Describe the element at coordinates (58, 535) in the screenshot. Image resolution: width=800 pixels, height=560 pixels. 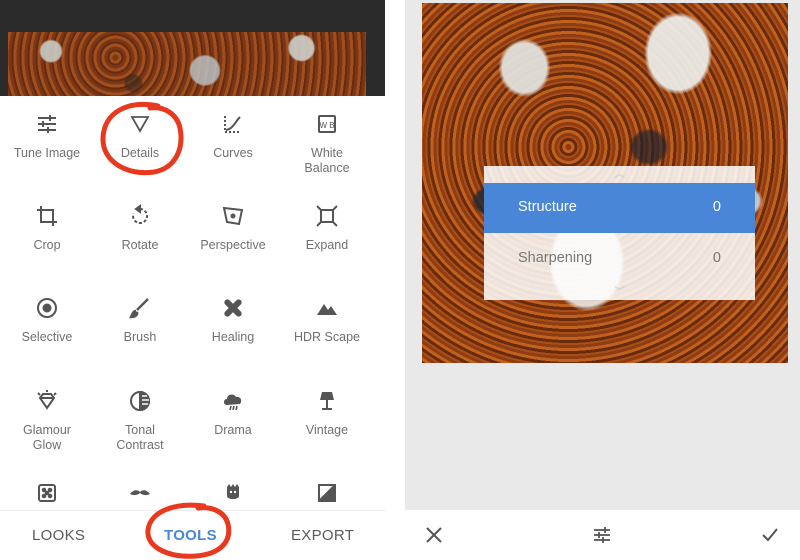
I see `nav-looks: LOOKS` at that location.